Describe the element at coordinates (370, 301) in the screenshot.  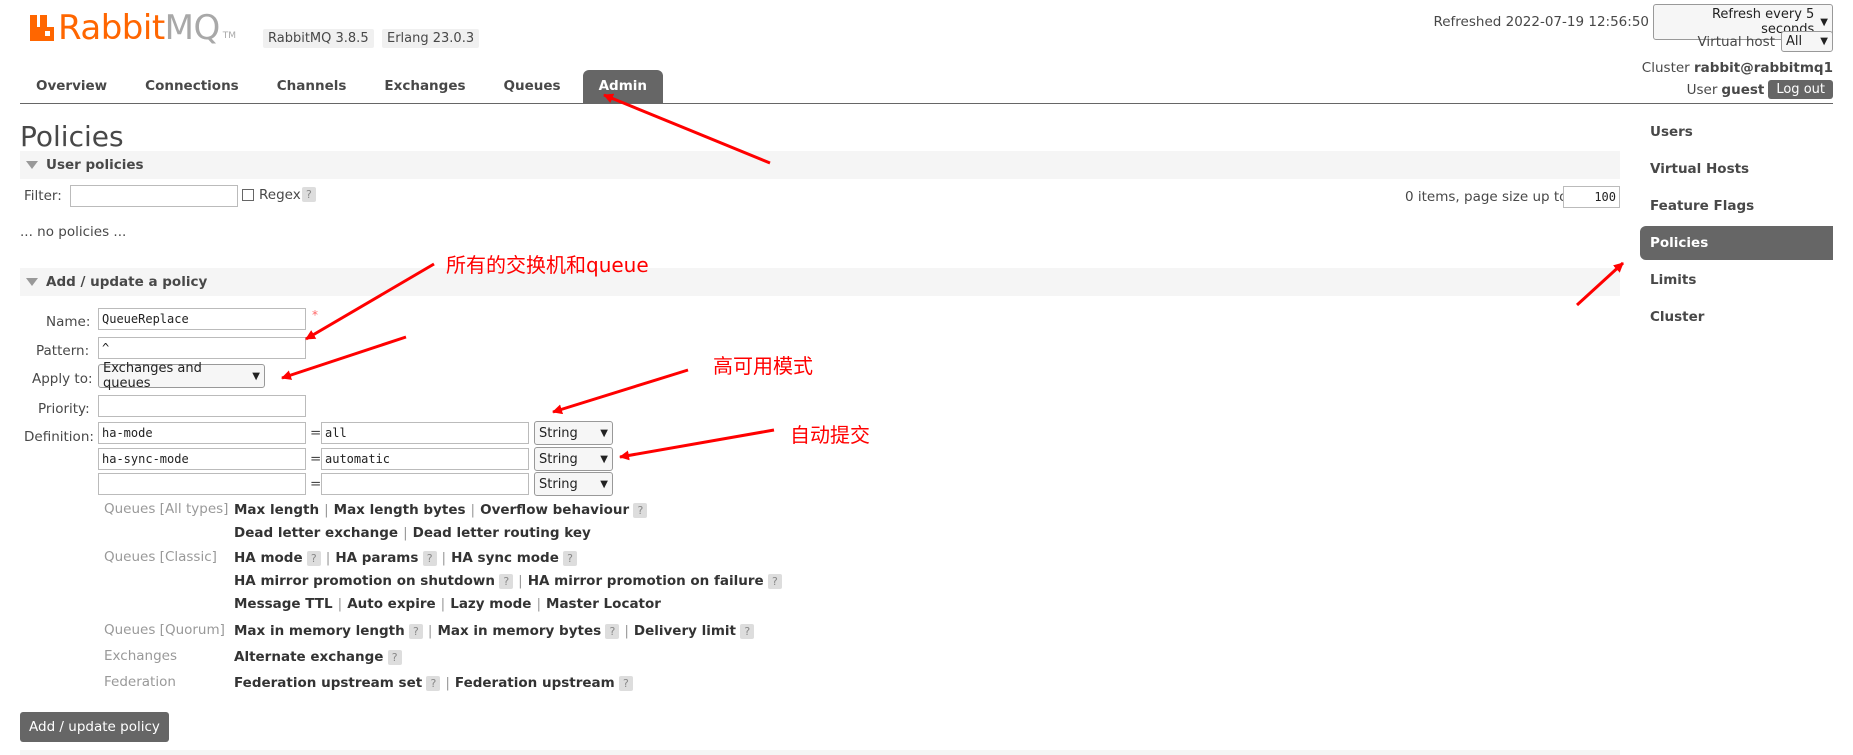
I see `arrow-to-pattern` at that location.